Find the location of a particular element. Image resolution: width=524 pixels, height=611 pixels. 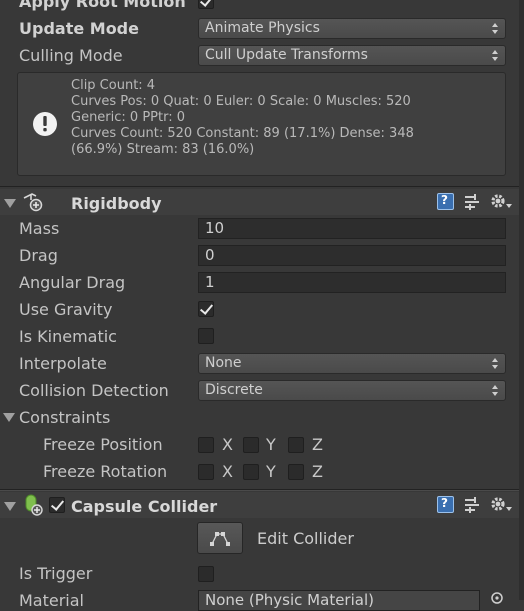

capsule-collider-icon is located at coordinates (34, 505).